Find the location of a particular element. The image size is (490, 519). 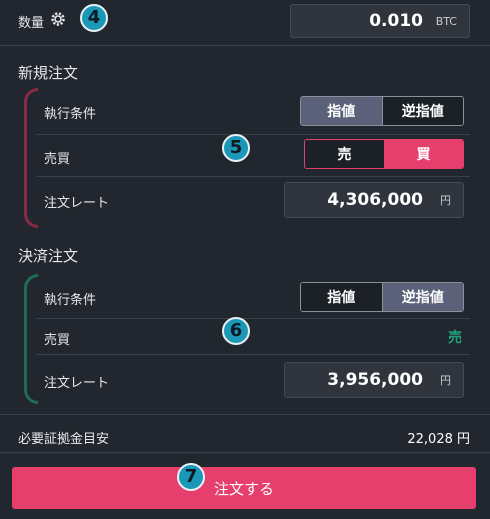

quantity-input: 0.010 BTC is located at coordinates (380, 21).